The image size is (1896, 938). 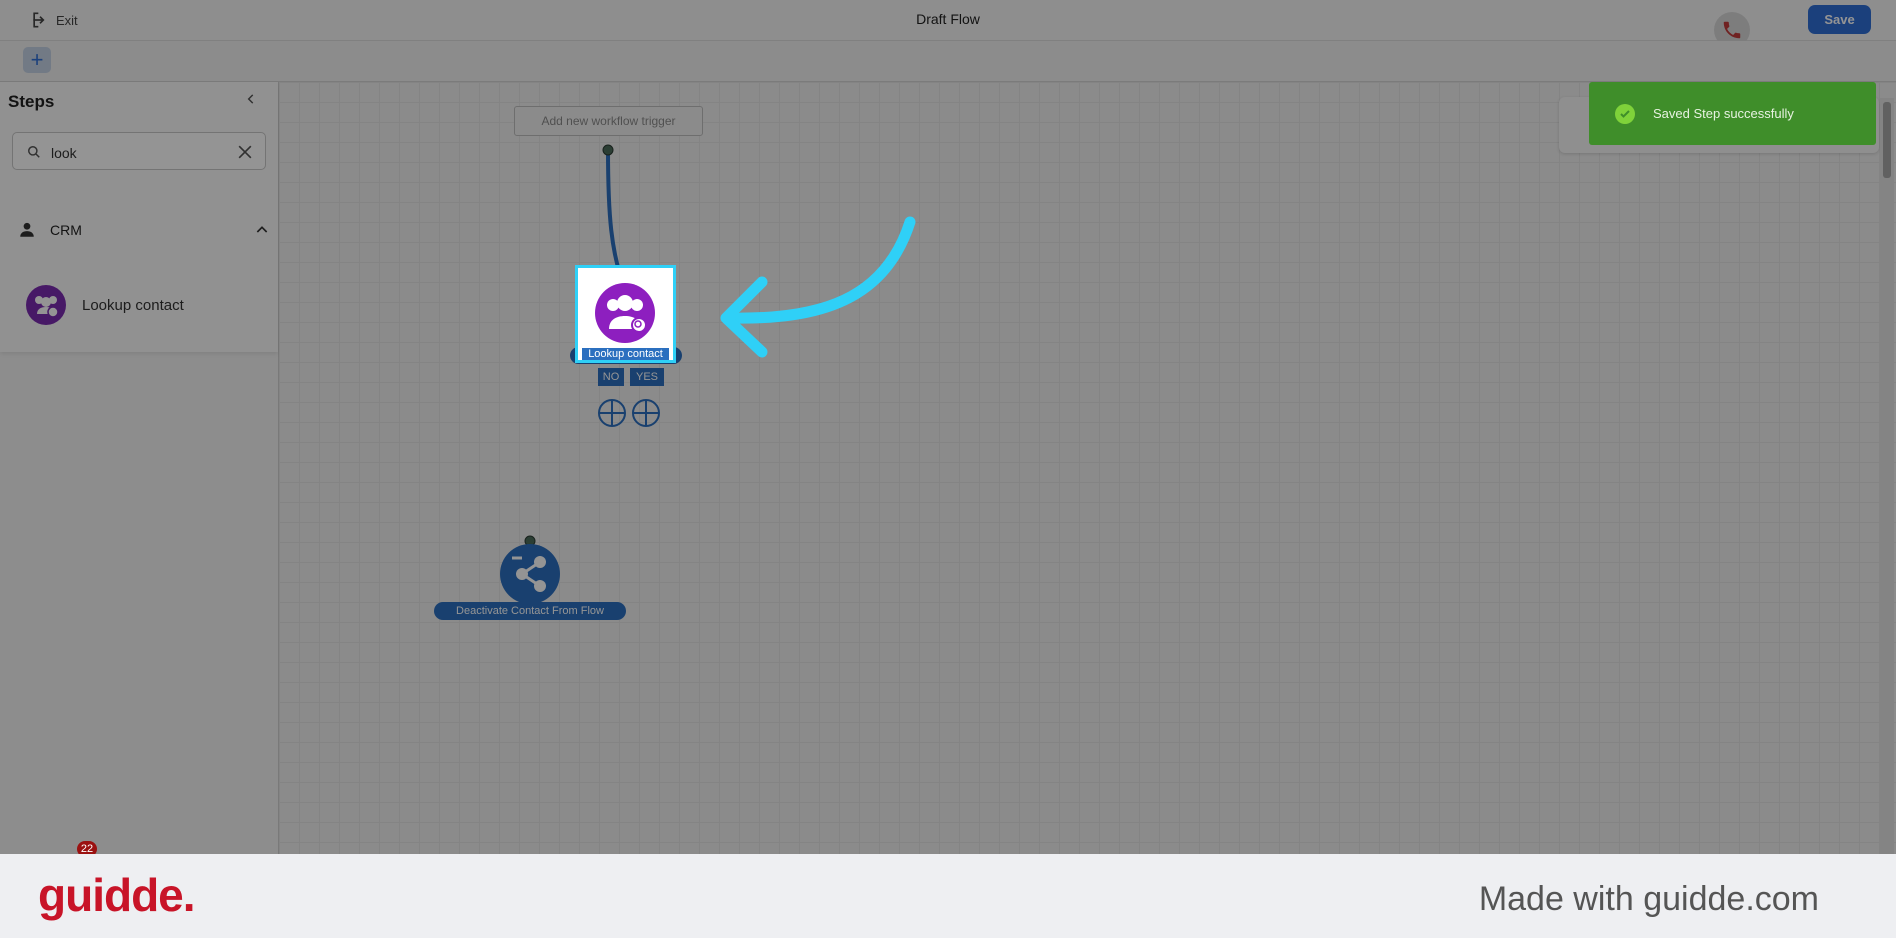 I want to click on trigger-port, so click(x=608, y=150).